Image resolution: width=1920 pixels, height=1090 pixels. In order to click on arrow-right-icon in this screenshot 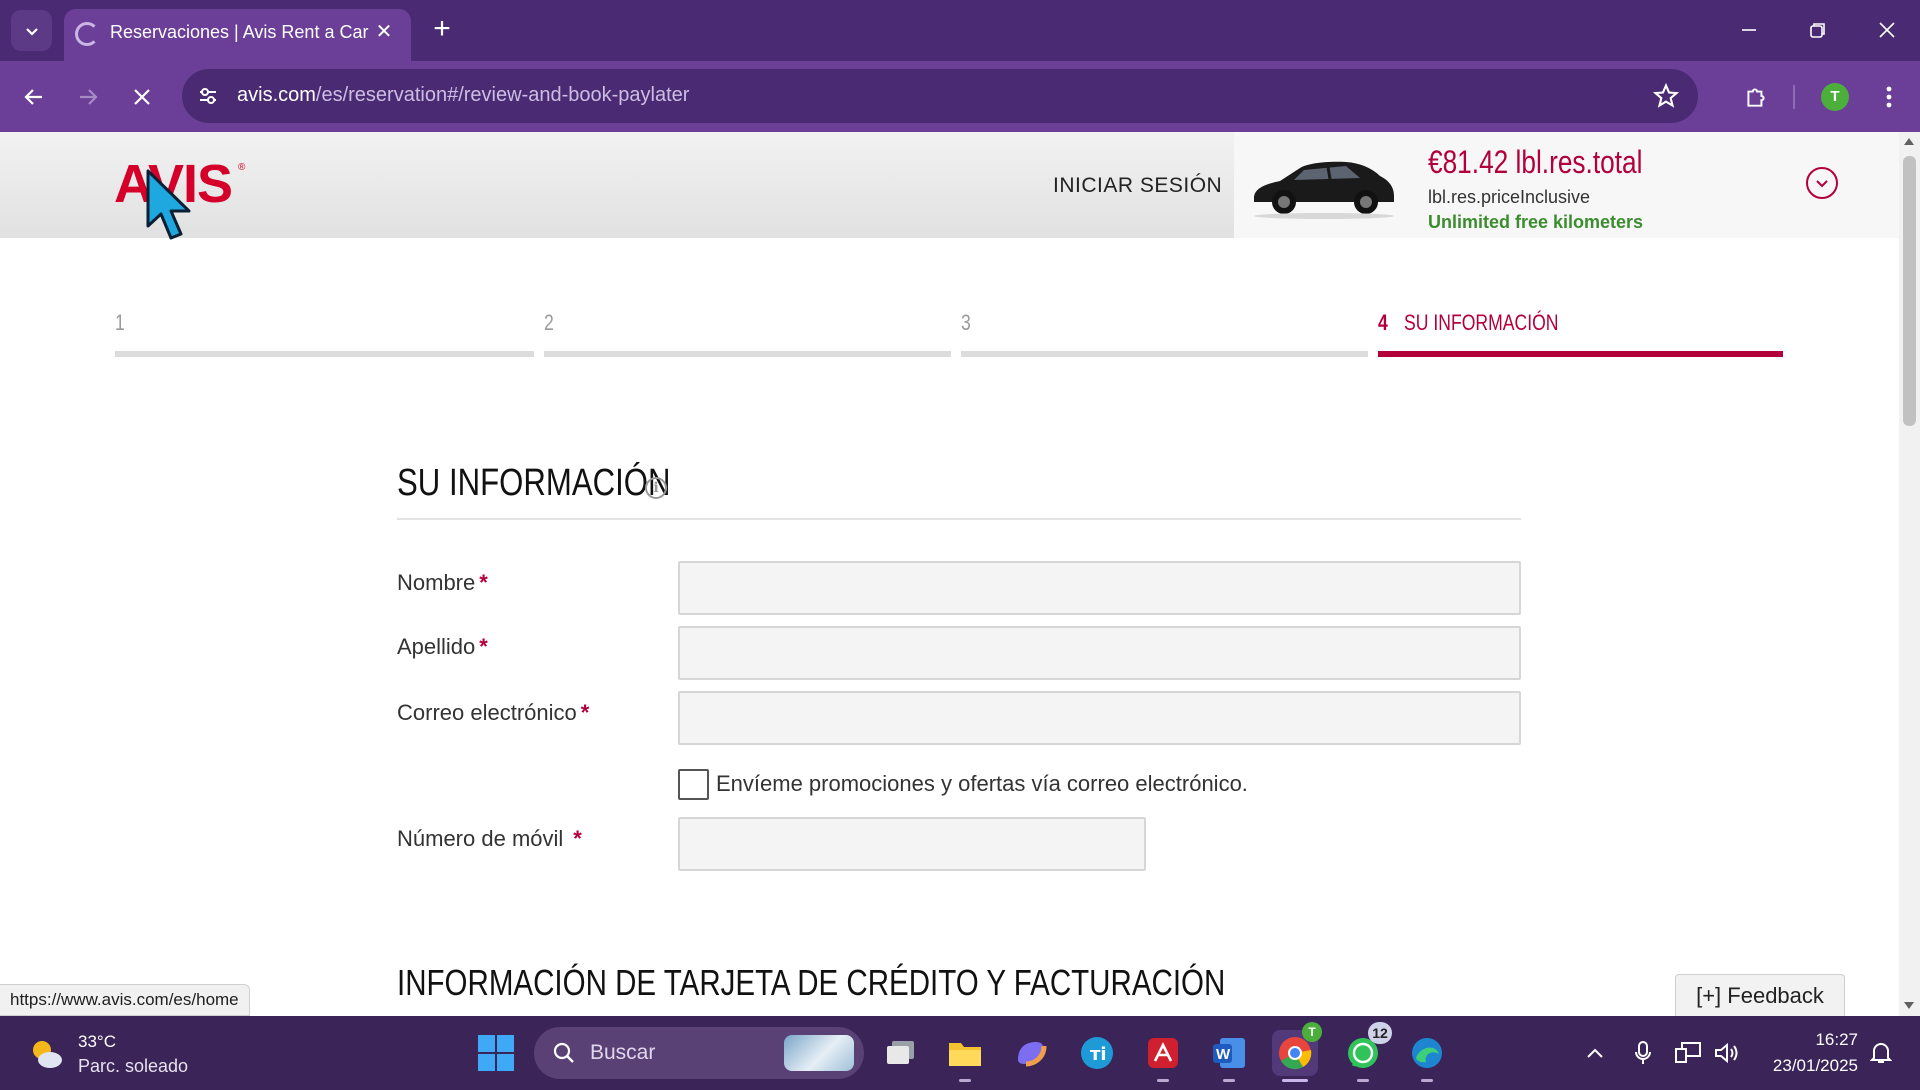, I will do `click(89, 97)`.